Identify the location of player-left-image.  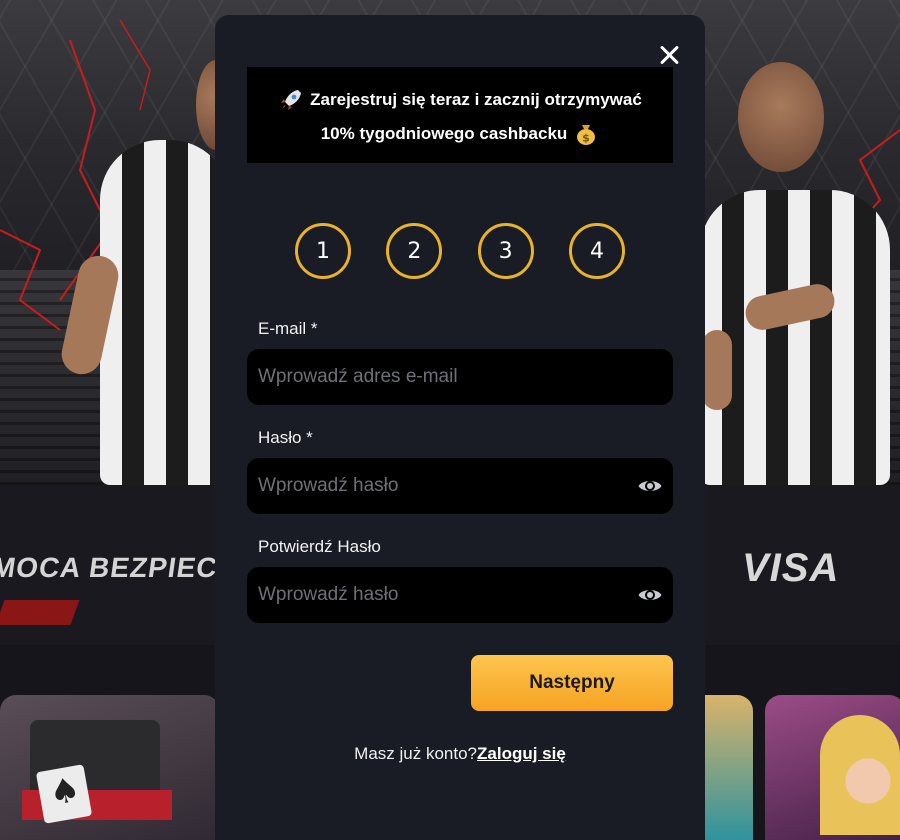
(165, 312).